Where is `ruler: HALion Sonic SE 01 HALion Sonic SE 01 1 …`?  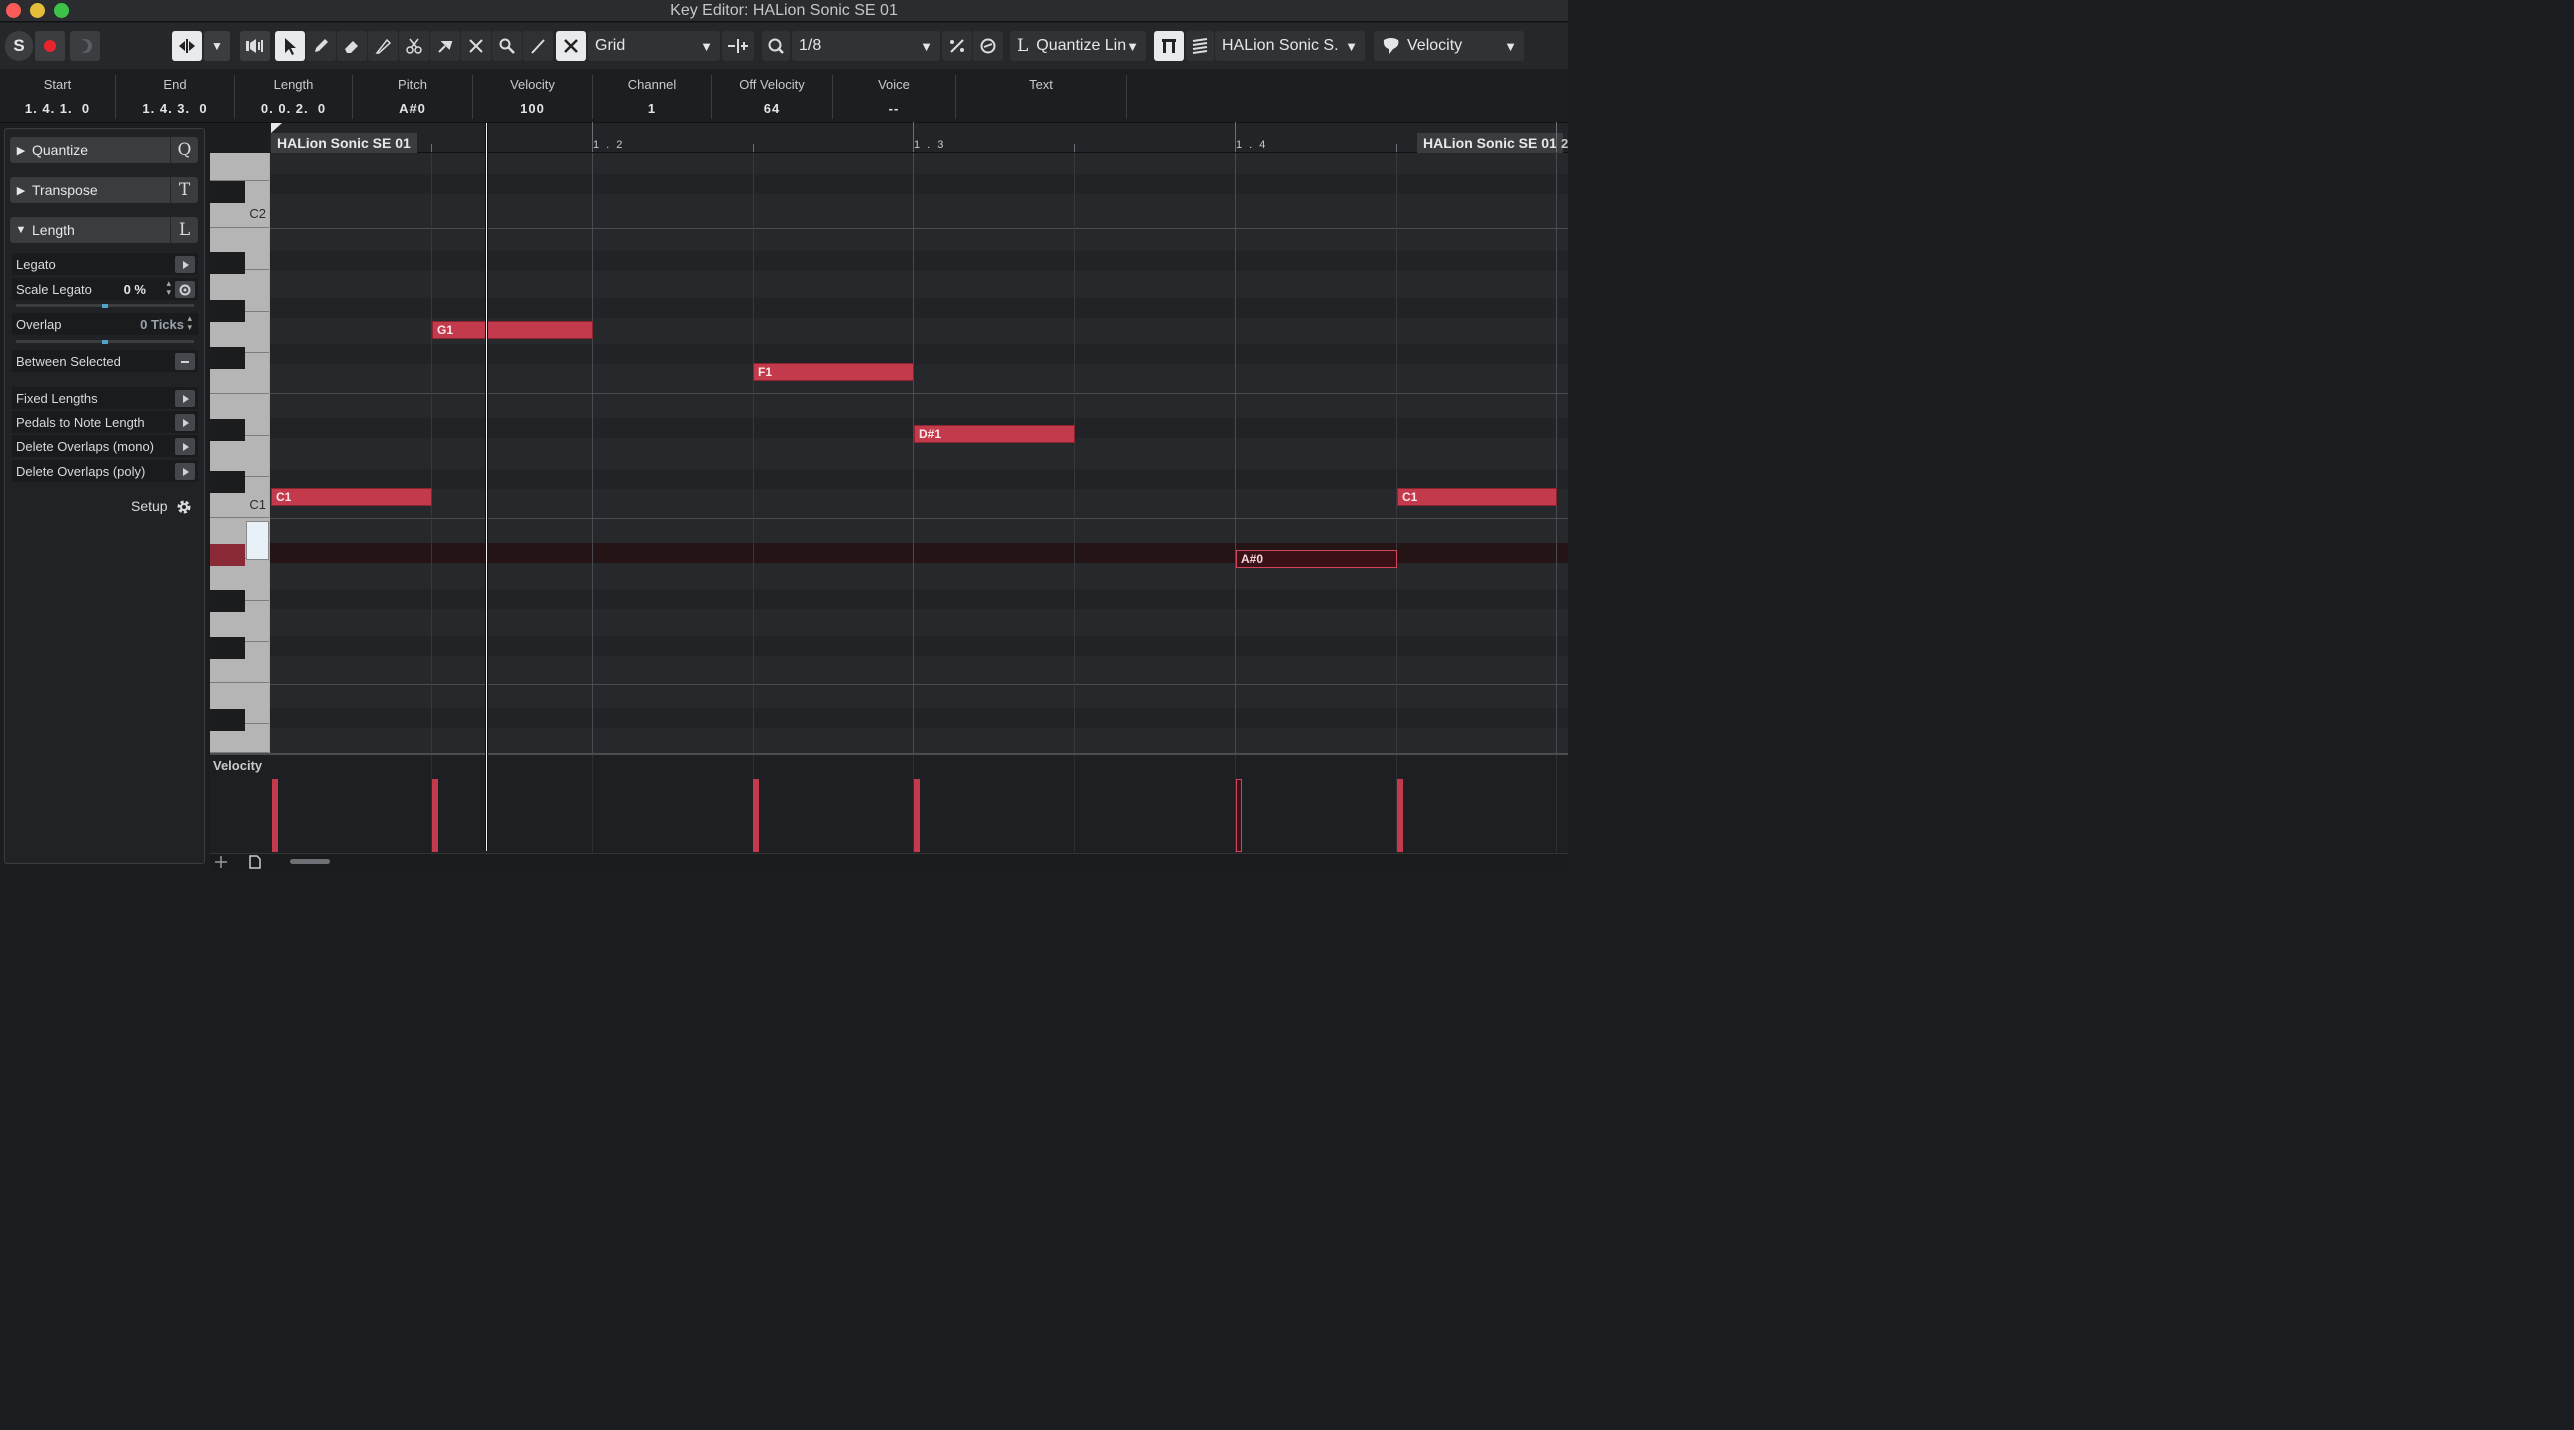 ruler: HALion Sonic SE 01 HALion Sonic SE 01 1 … is located at coordinates (919, 137).